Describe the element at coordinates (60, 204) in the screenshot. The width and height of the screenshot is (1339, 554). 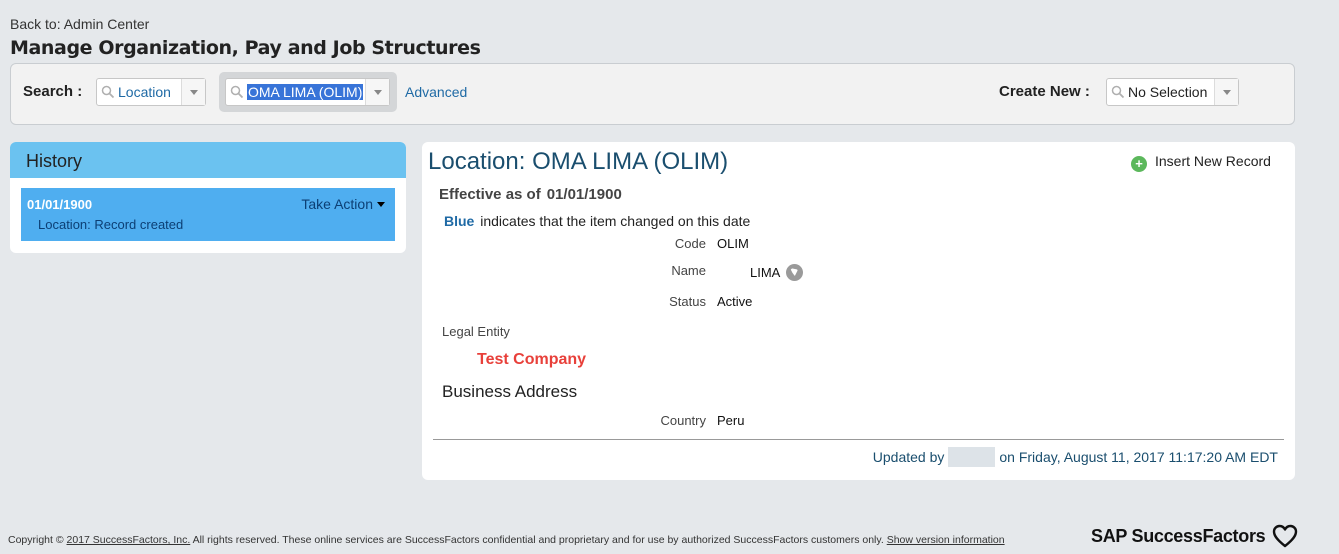
I see `history-item-date: 01/01/1900` at that location.